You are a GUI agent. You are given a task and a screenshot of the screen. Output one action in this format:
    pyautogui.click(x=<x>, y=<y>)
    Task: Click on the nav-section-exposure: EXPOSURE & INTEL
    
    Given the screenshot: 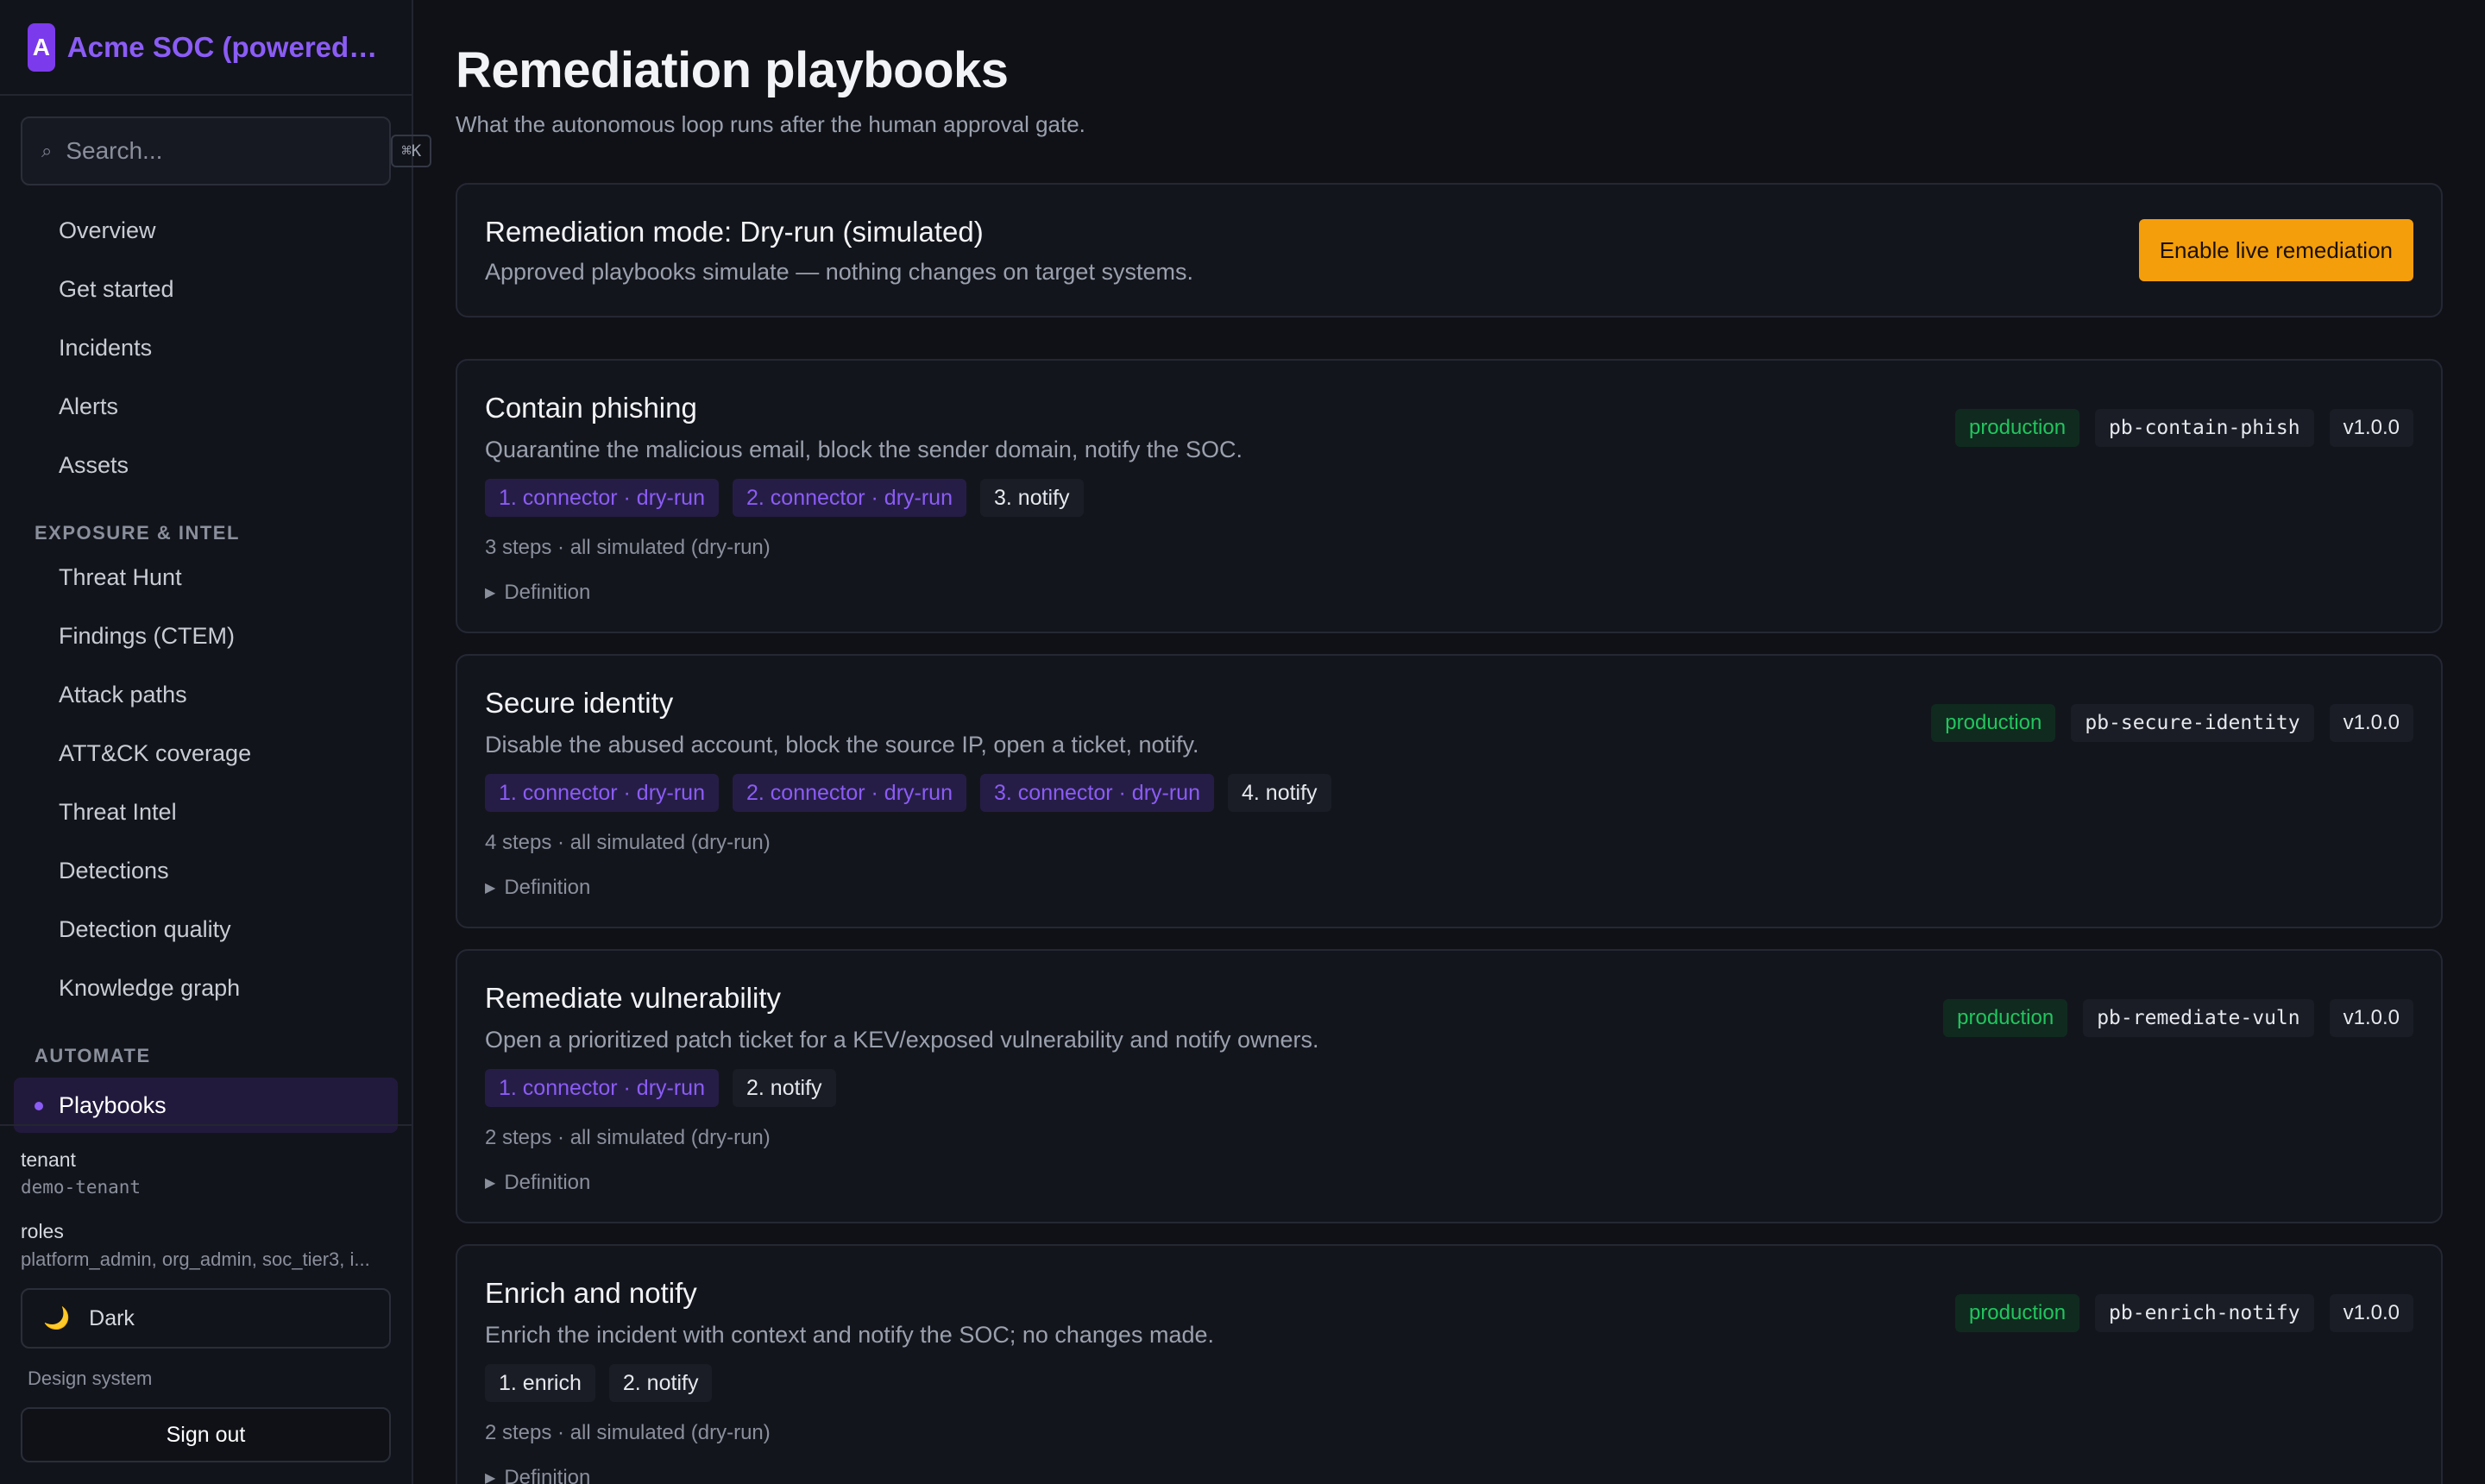 What is the action you would take?
    pyautogui.click(x=137, y=533)
    